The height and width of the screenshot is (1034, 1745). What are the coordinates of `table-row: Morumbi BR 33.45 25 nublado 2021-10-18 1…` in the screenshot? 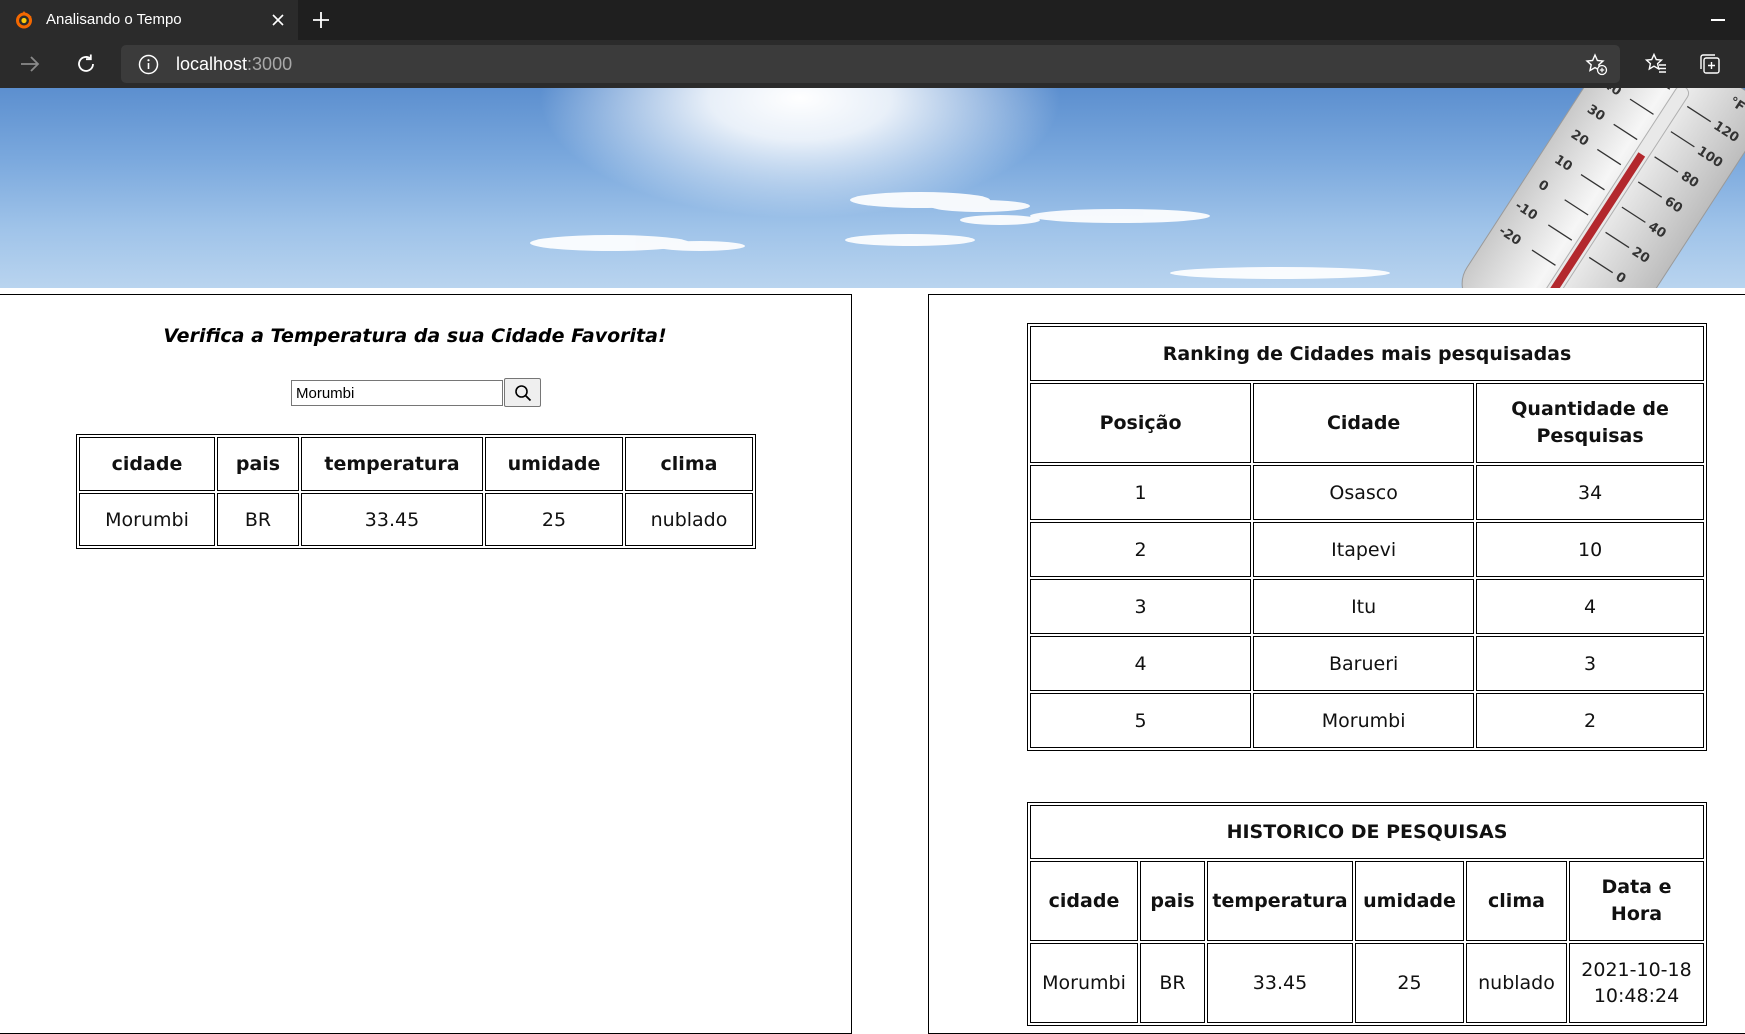 It's located at (1367, 983).